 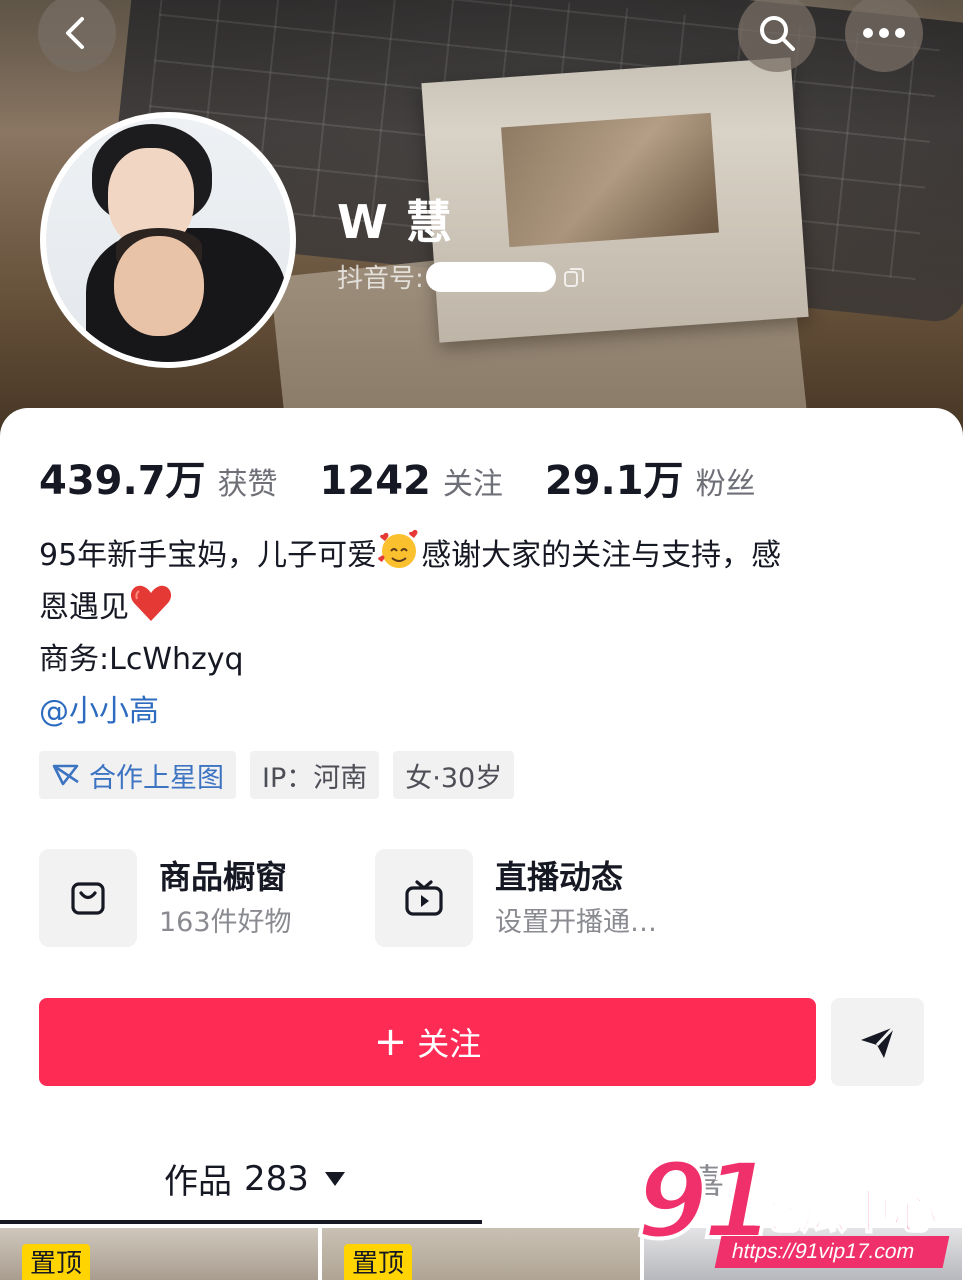 I want to click on shopping-bag-icon, so click(x=88, y=898).